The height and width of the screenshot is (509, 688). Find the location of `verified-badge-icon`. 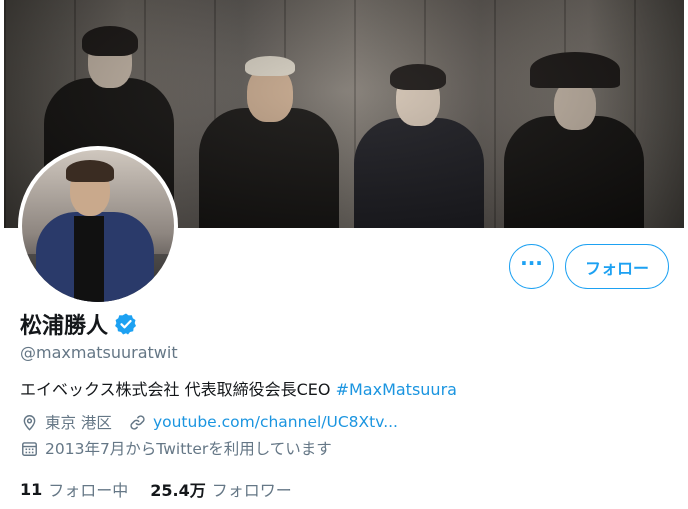

verified-badge-icon is located at coordinates (126, 324).